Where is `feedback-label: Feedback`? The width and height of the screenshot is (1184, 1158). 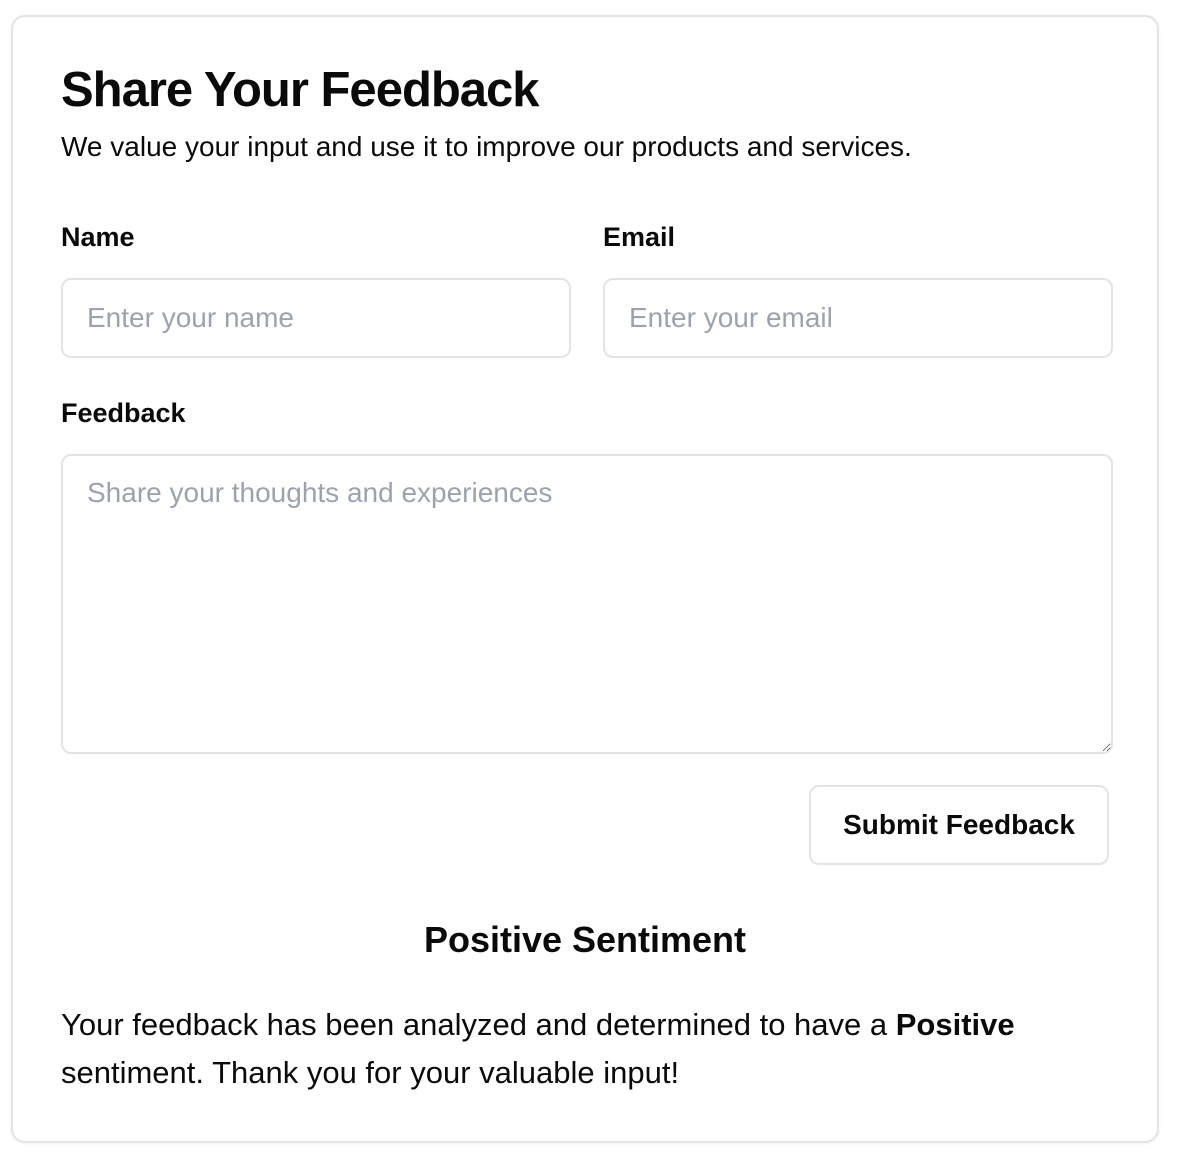 feedback-label: Feedback is located at coordinates (123, 413).